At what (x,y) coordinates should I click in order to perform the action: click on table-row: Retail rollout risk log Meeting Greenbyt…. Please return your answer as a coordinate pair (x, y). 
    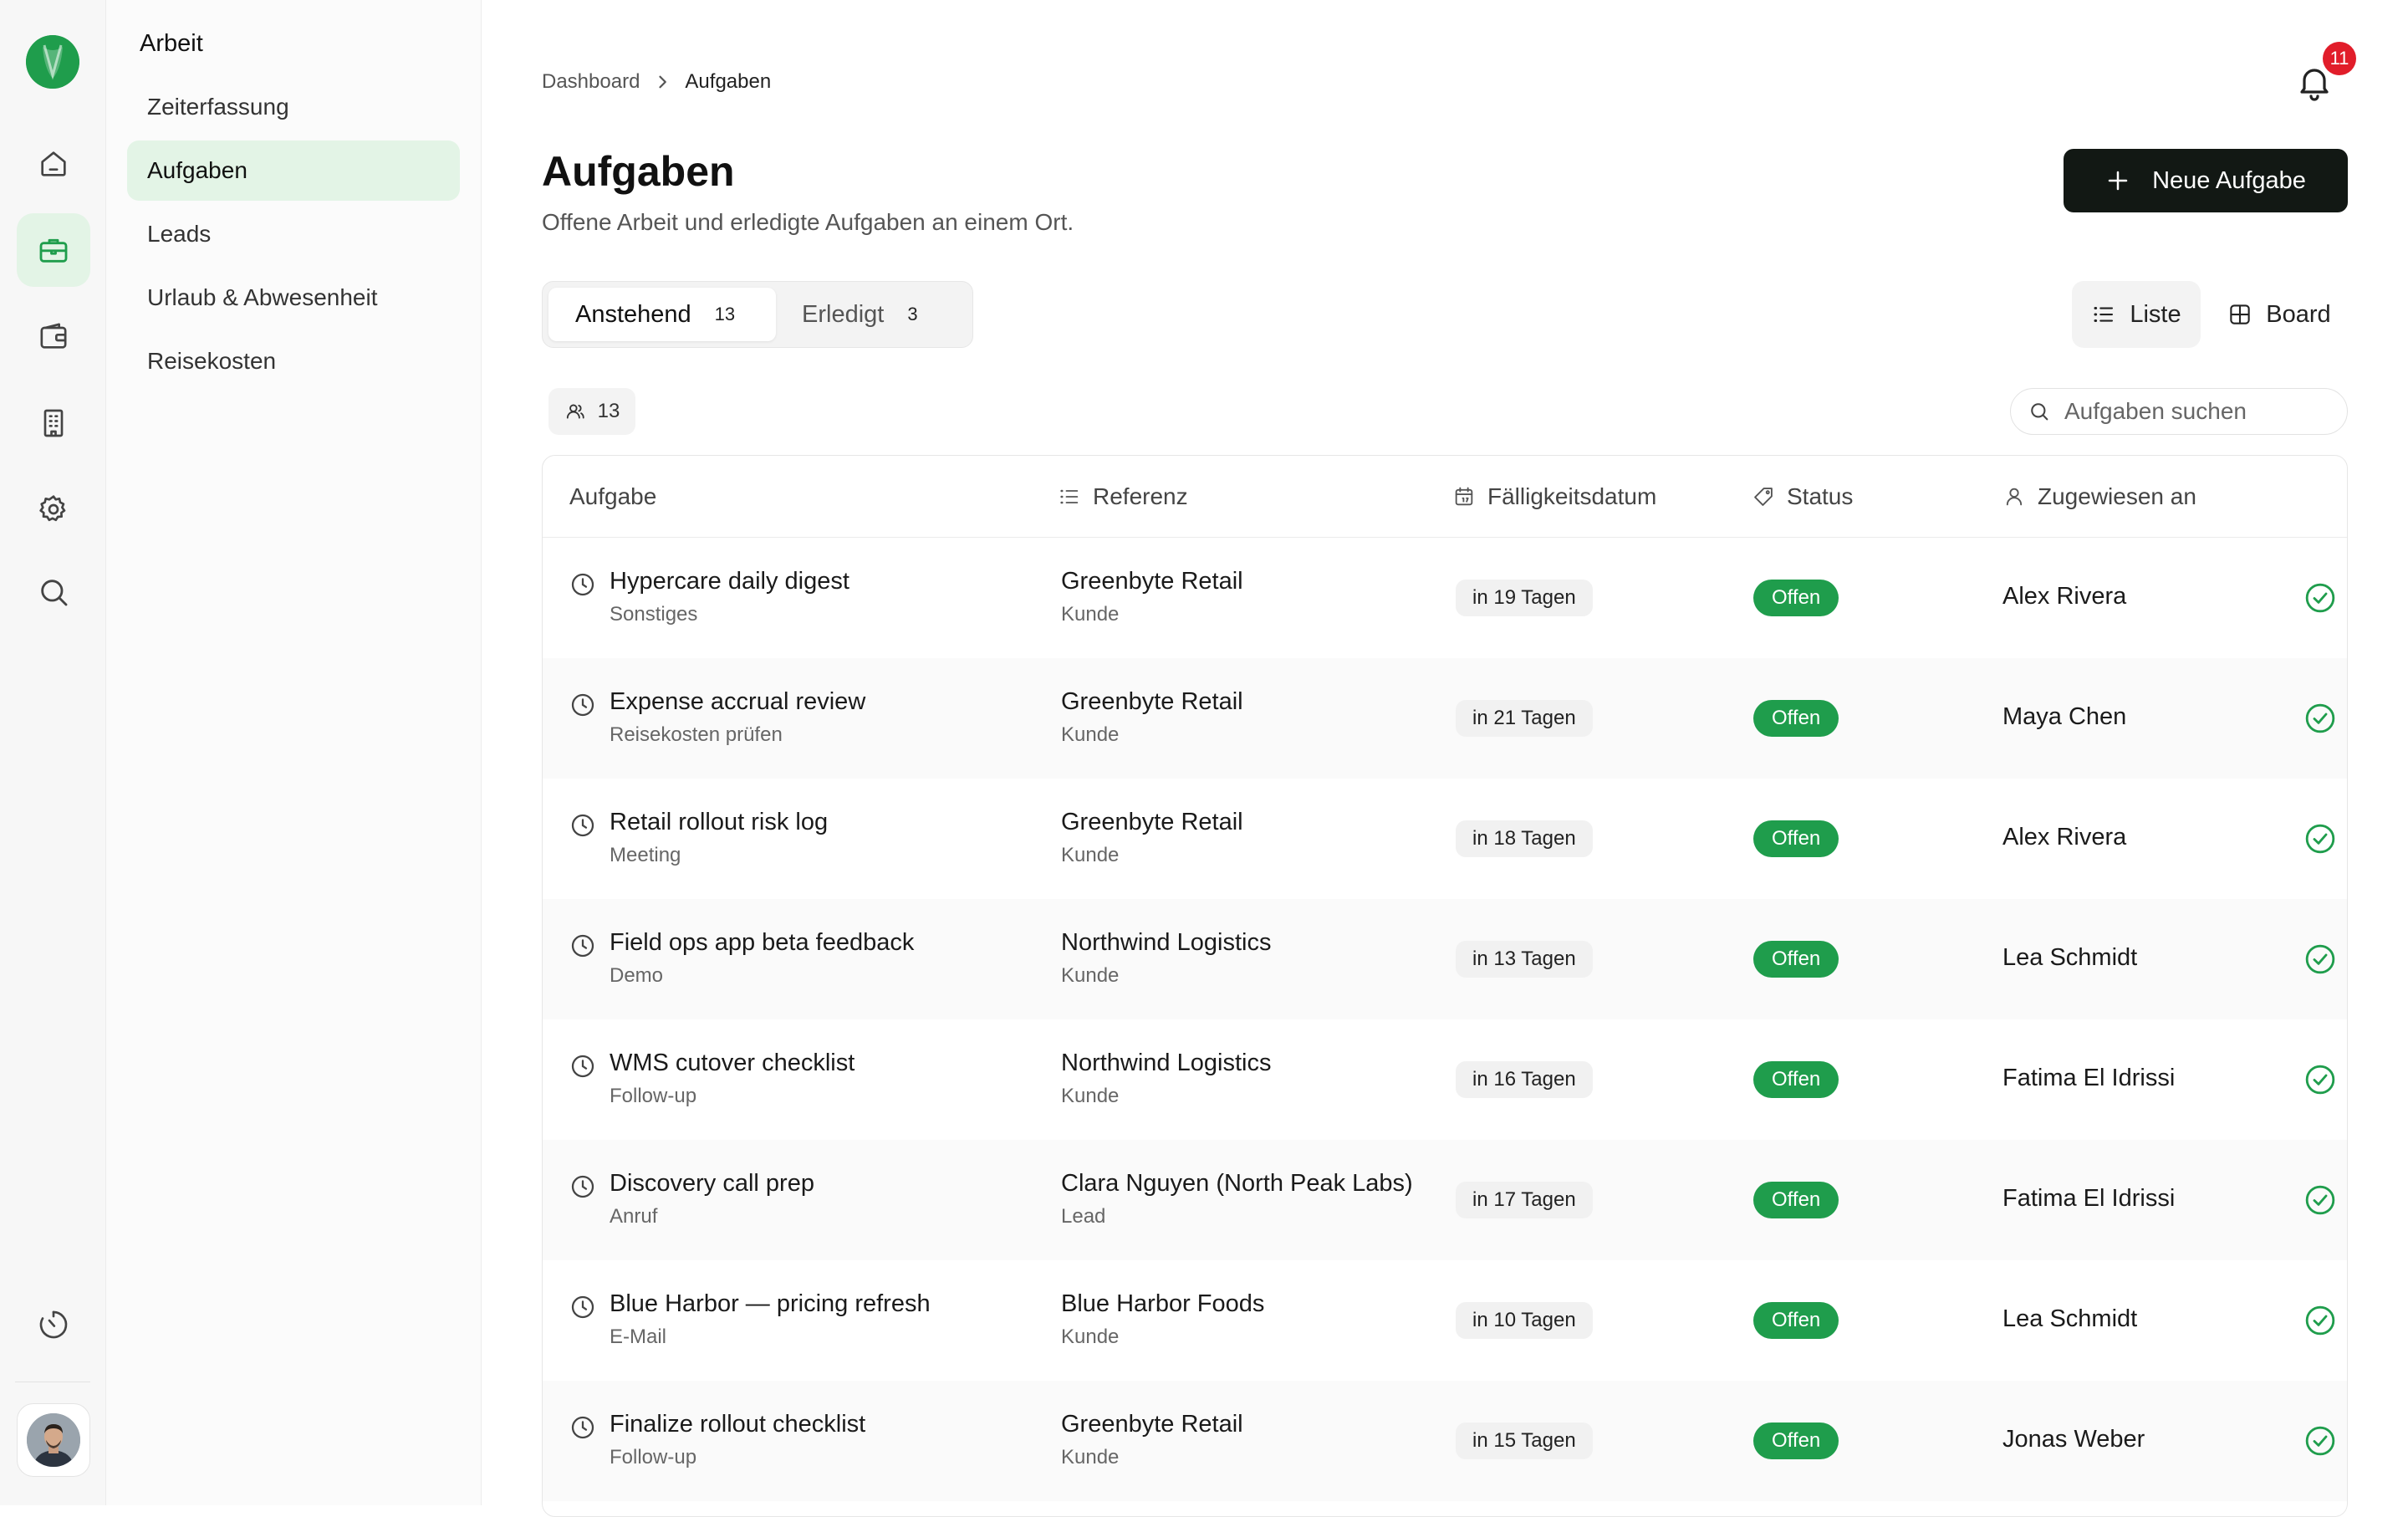
    Looking at the image, I should click on (1445, 839).